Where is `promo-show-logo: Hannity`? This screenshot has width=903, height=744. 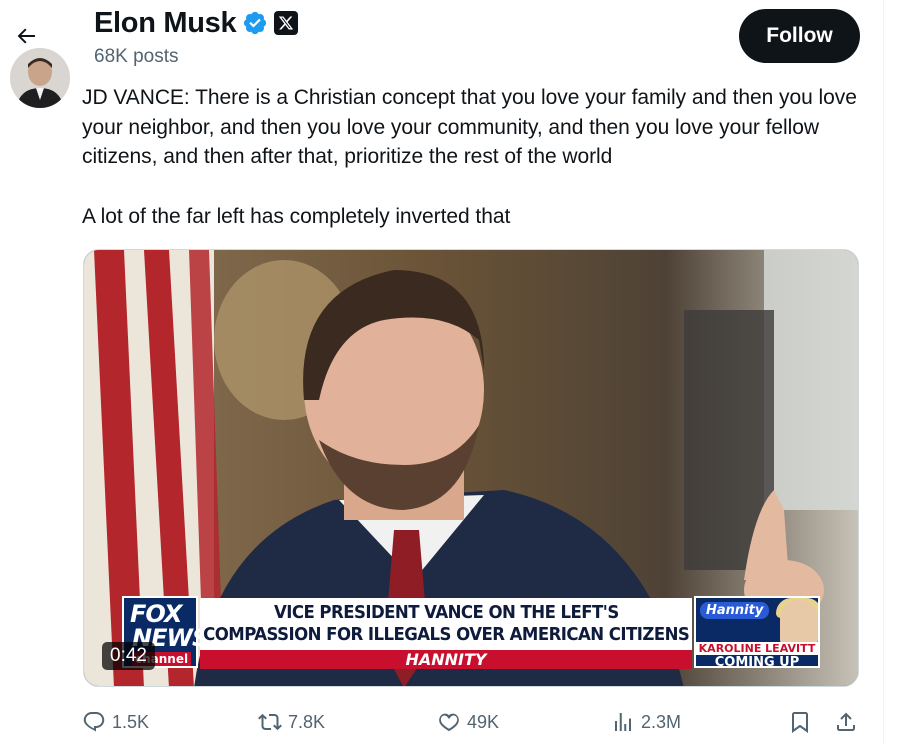
promo-show-logo: Hannity is located at coordinates (735, 610).